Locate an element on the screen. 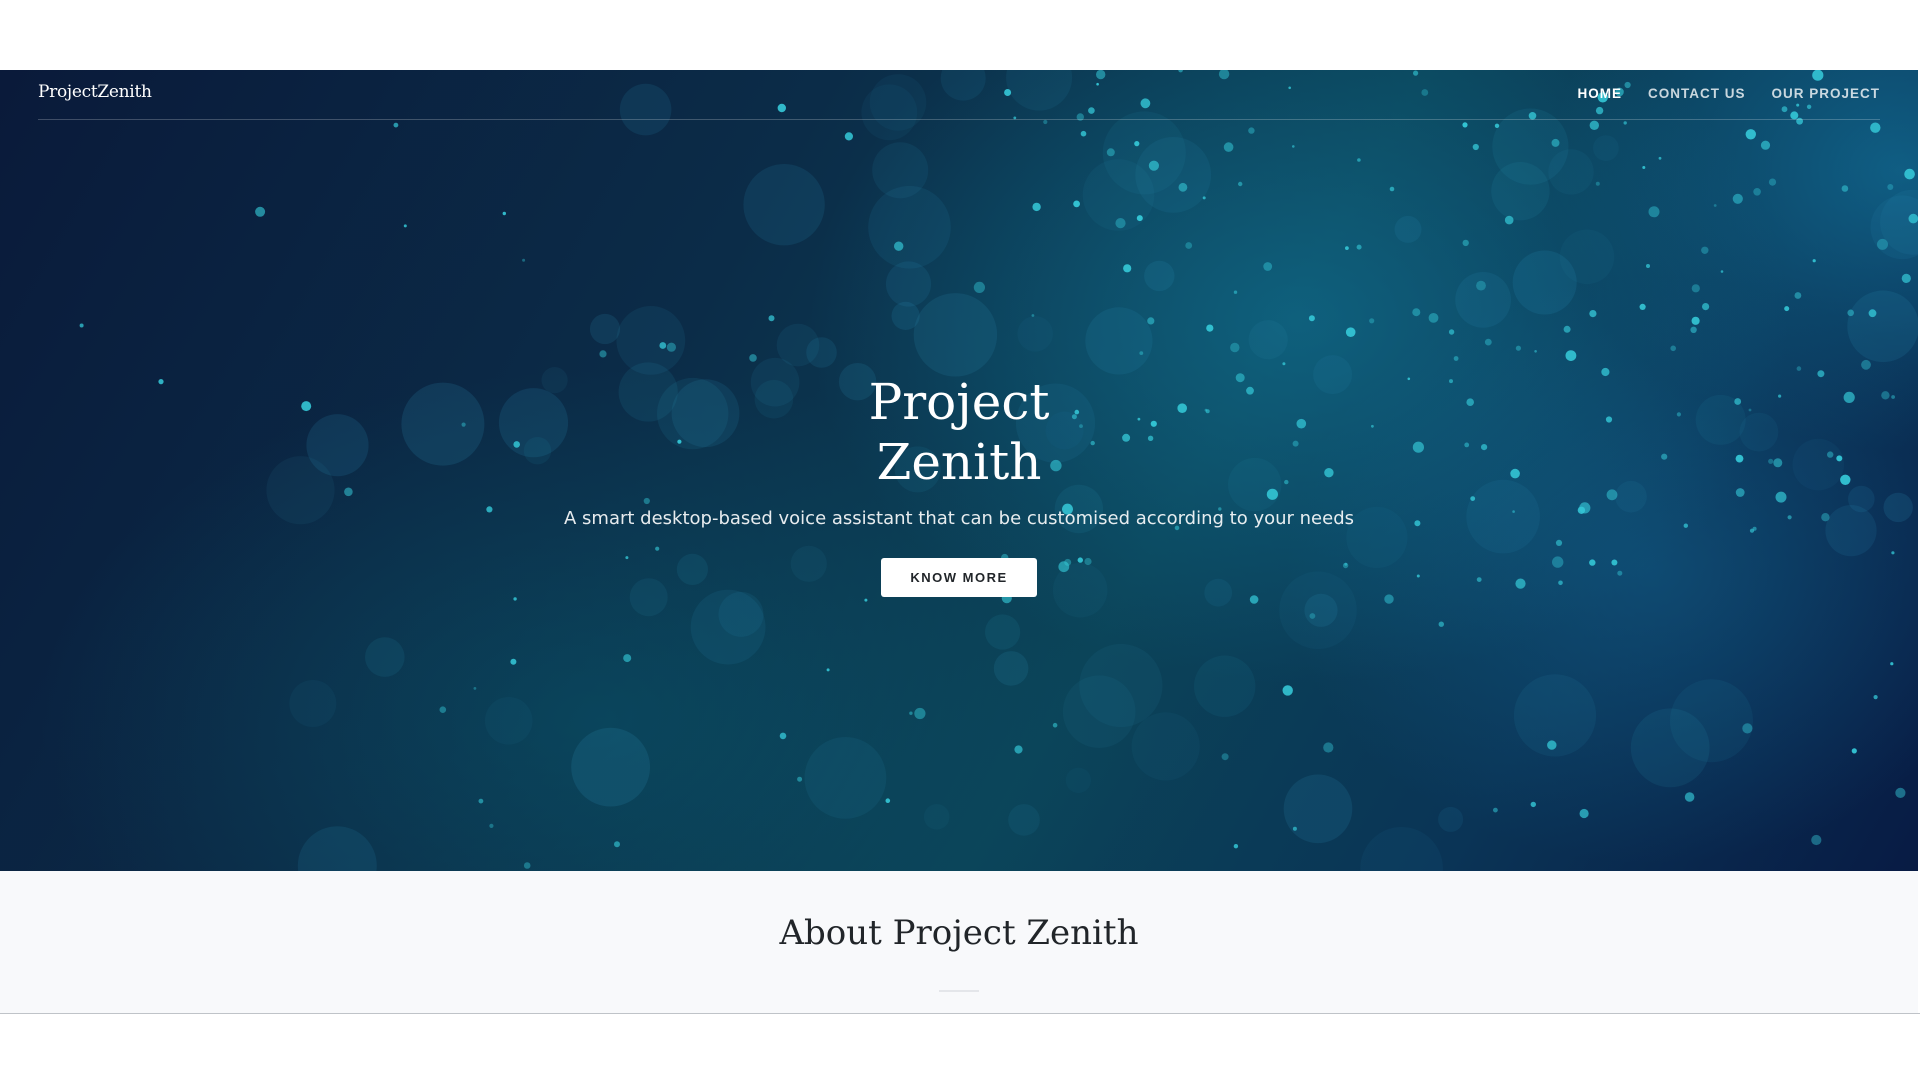 The image size is (1920, 1080). brand-logo: ProjectZenith is located at coordinates (95, 92).